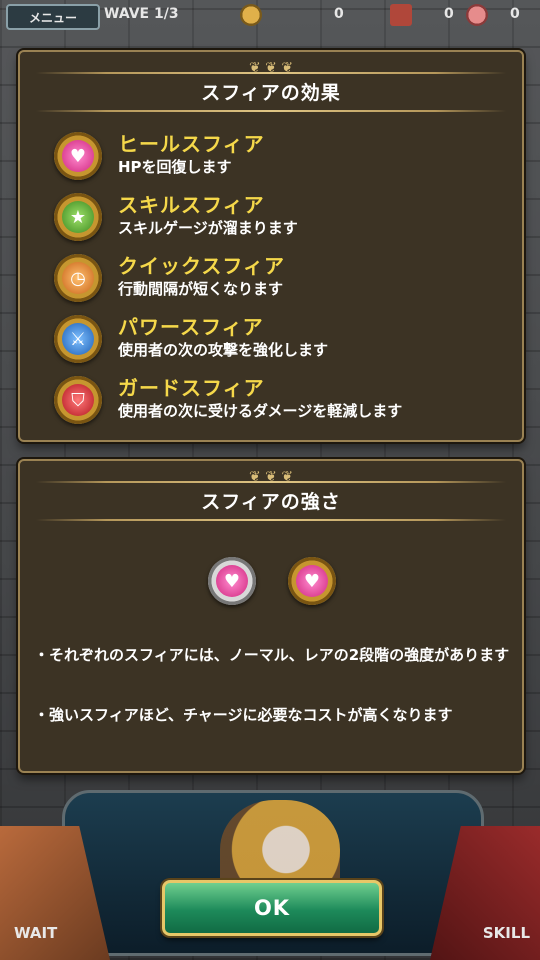  Describe the element at coordinates (477, 15) in the screenshot. I see `potion-icon` at that location.